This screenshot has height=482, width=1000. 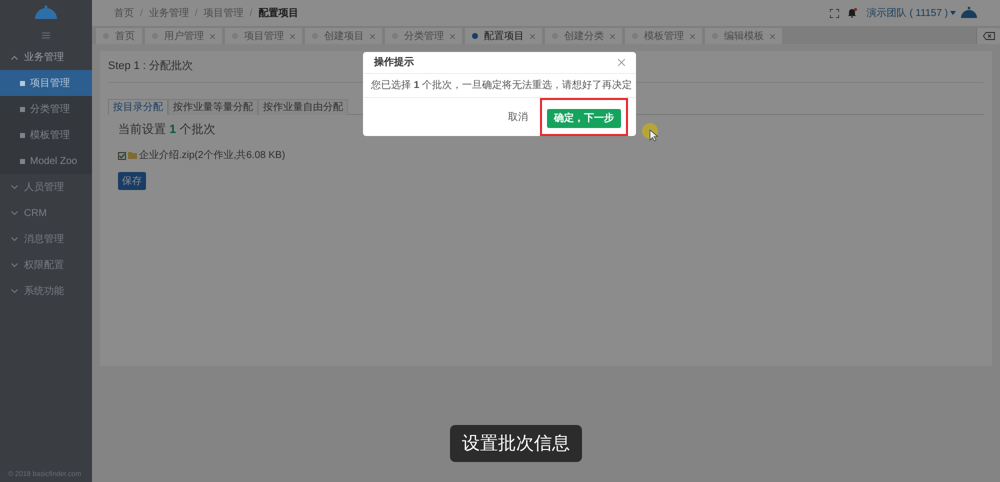 I want to click on cursor-icon, so click(x=650, y=132).